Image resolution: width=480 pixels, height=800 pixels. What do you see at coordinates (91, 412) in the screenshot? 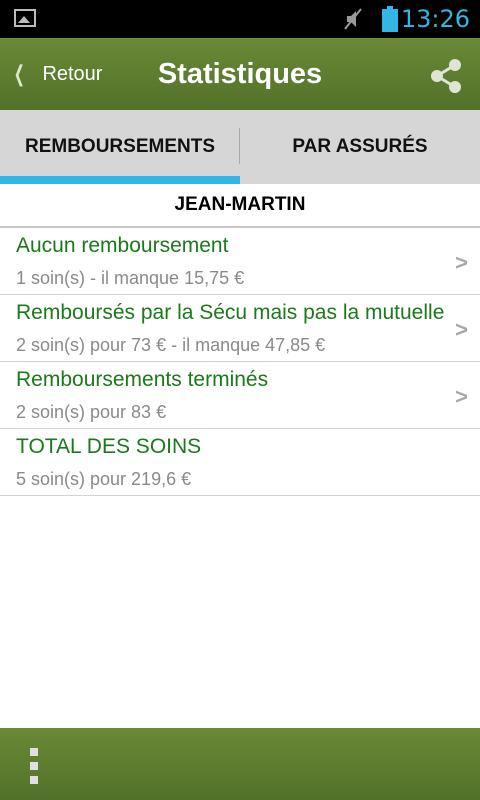
I see `list-item-subtitle: 2 soin(s) pour 83 €` at bounding box center [91, 412].